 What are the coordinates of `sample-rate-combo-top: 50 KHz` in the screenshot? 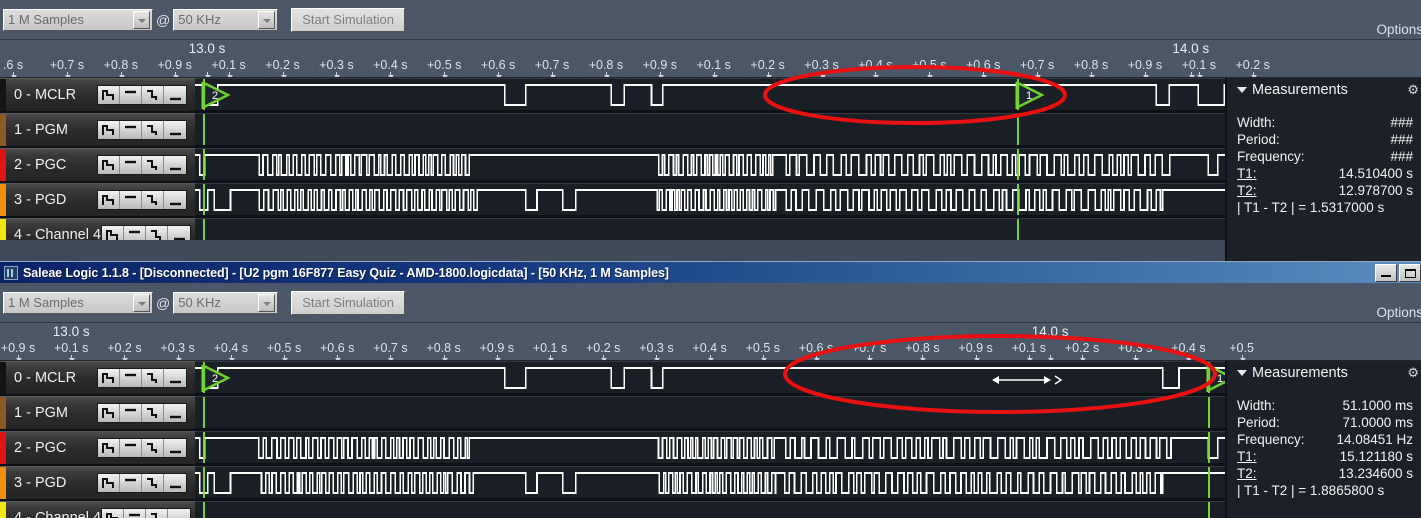 It's located at (226, 19).